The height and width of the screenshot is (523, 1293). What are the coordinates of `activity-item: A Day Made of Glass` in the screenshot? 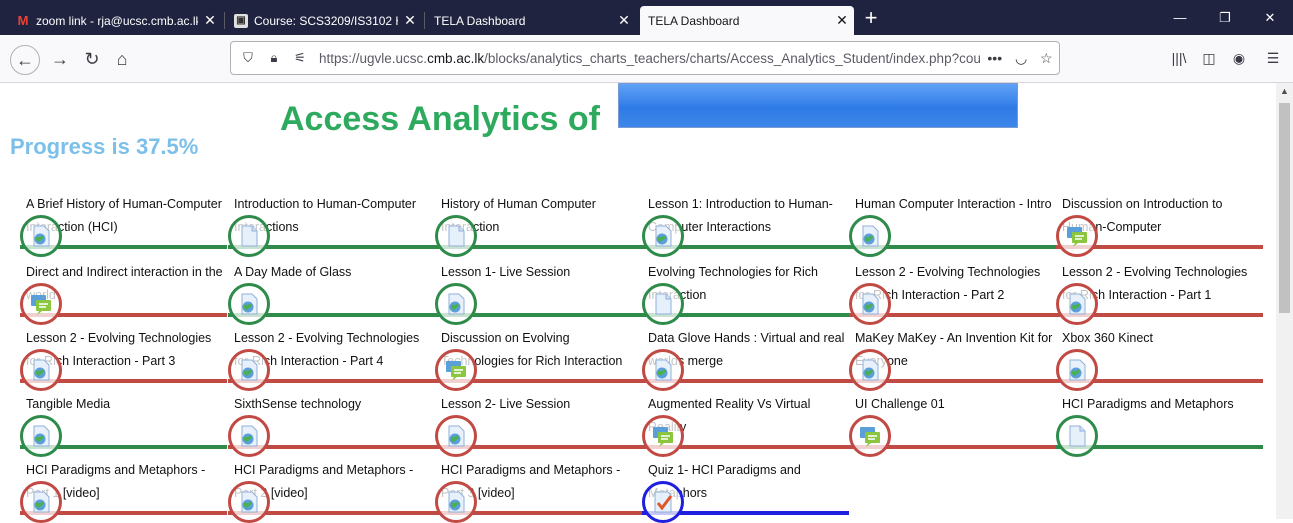 It's located at (331, 293).